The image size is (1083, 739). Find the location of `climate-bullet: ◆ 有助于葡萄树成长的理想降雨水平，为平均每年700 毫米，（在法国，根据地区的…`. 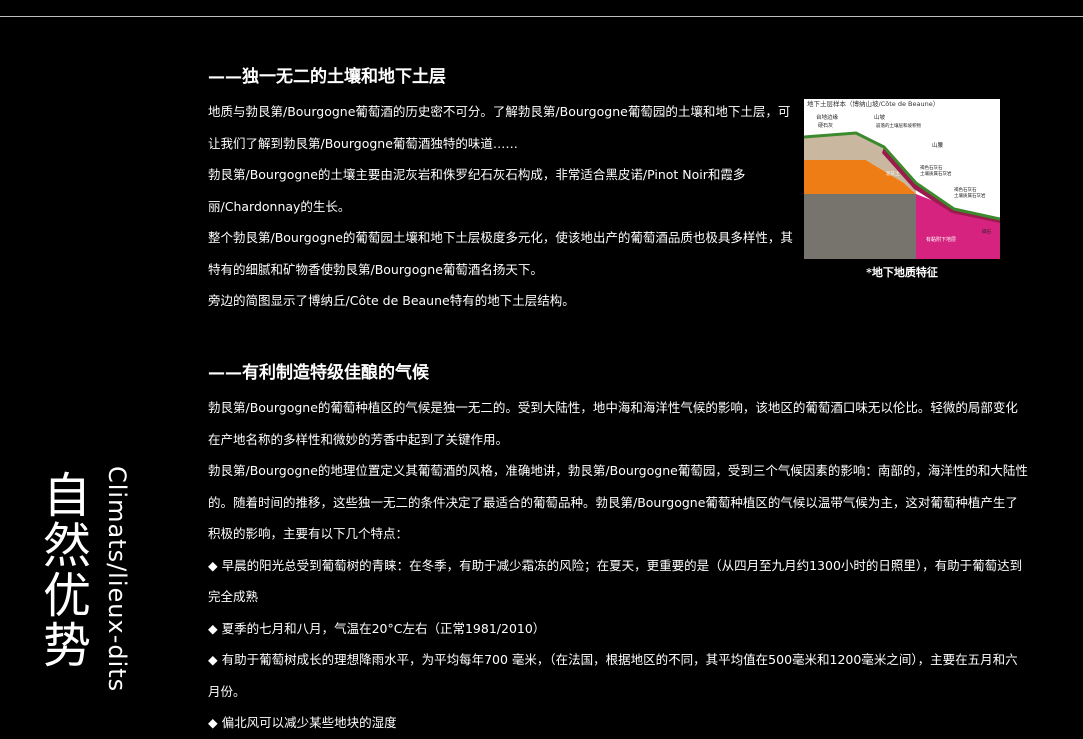

climate-bullet: ◆ 有助于葡萄树成长的理想降雨水平，为平均每年700 毫米，（在法国，根据地区的… is located at coordinates (613, 675).